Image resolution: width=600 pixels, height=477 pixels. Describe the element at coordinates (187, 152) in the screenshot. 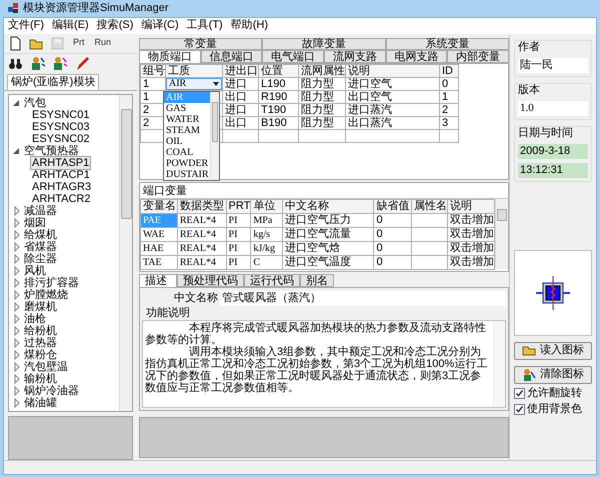

I see `dropdown-option: COAL` at that location.